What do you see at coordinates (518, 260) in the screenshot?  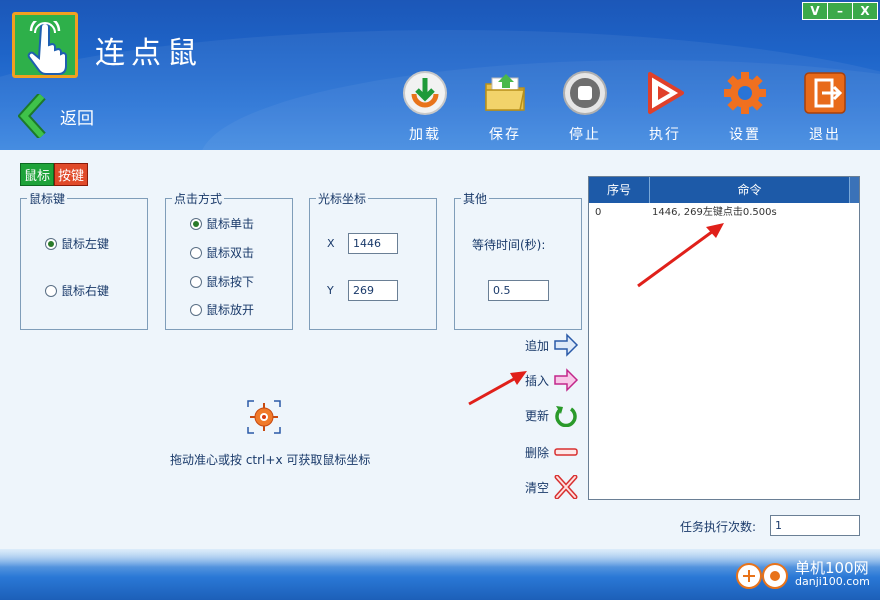 I see `other-group: 其他` at bounding box center [518, 260].